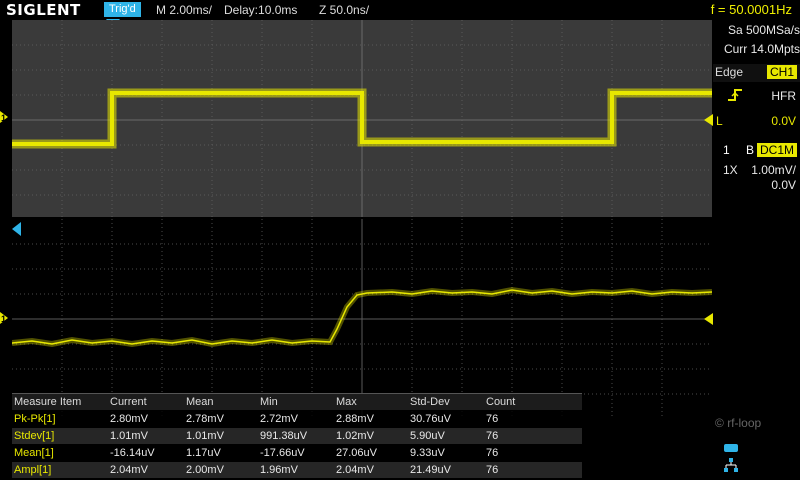  Describe the element at coordinates (781, 72) in the screenshot. I see `trigger-source-badge: CH1` at that location.